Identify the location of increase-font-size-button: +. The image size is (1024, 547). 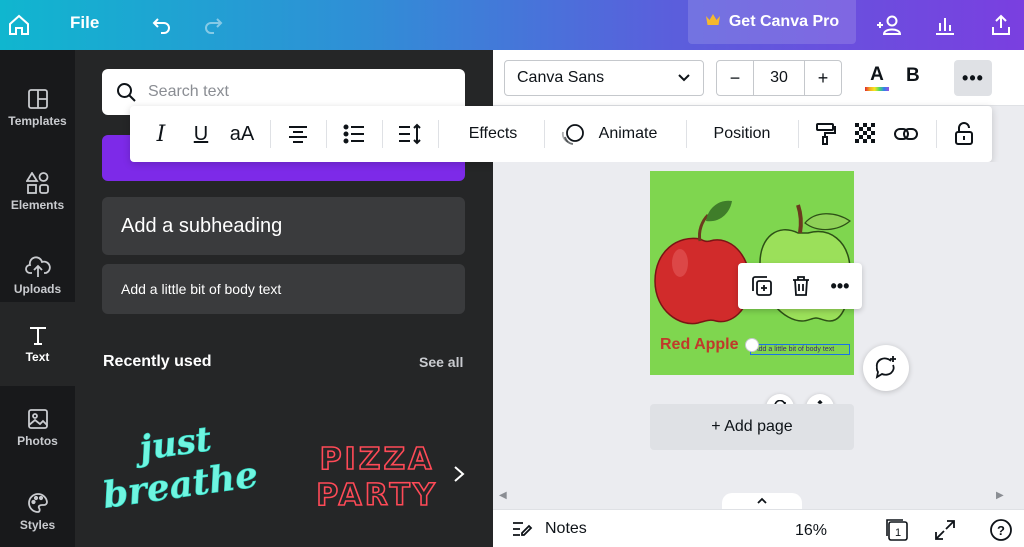
(823, 78).